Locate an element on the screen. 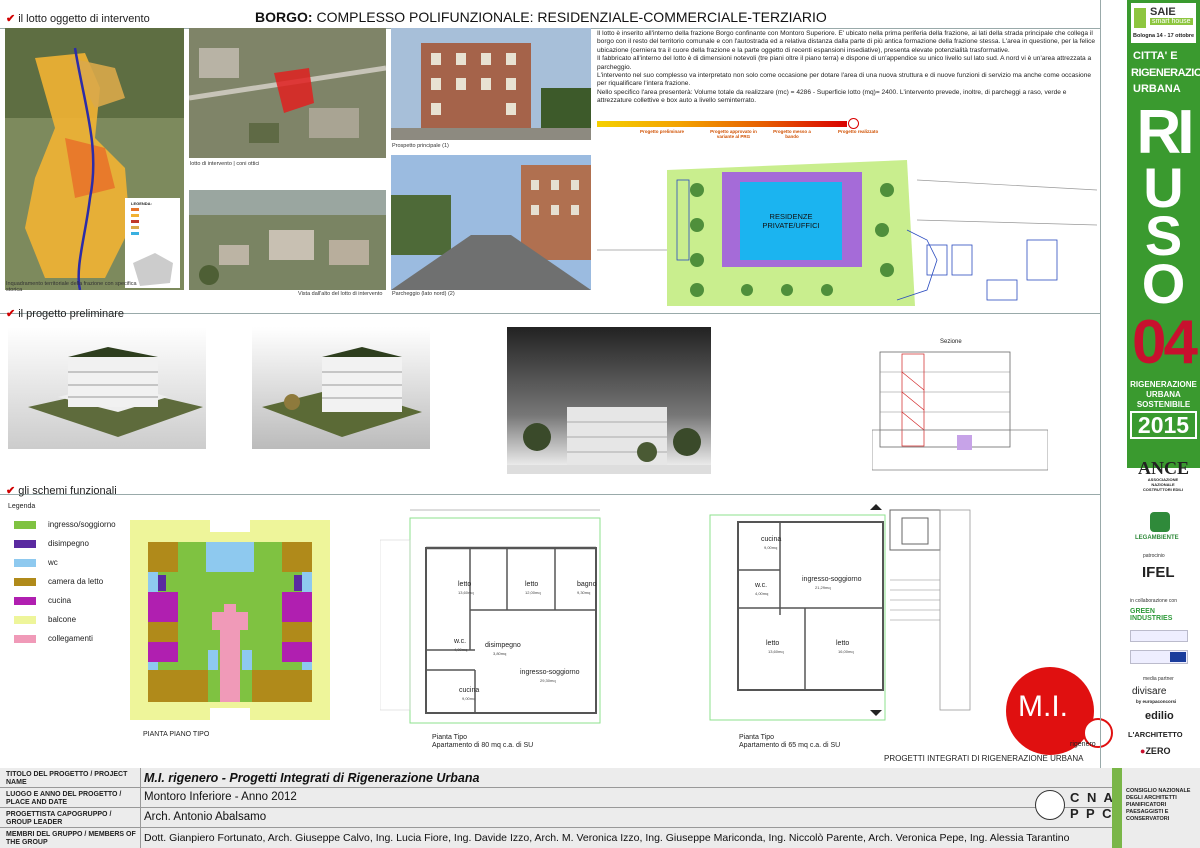 The height and width of the screenshot is (848, 1200). riuso-letters: RI is located at coordinates (1165, 132).